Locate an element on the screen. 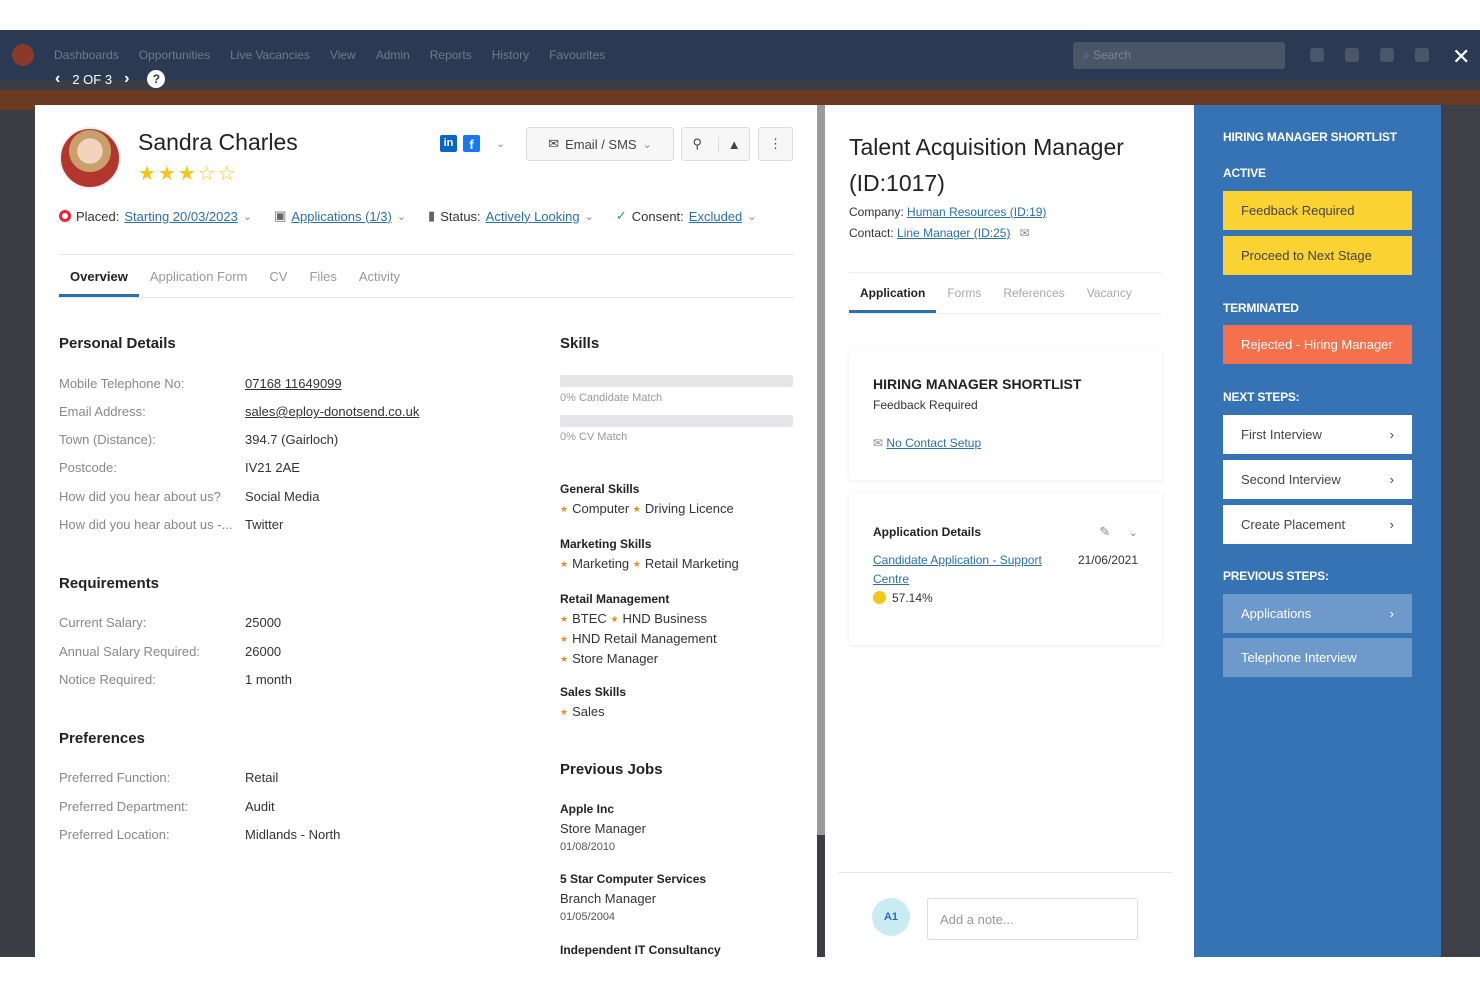 This screenshot has width=1480, height=987. download-icon is located at coordinates (1317, 55).